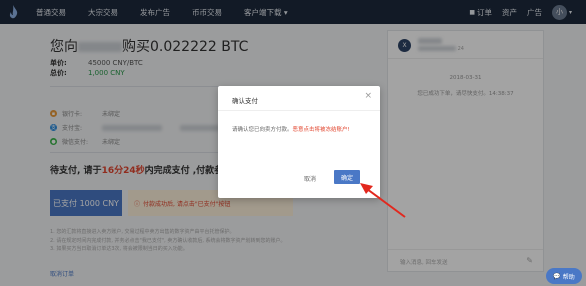 This screenshot has height=286, width=586. I want to click on dialog-cancel-button: 取消, so click(310, 178).